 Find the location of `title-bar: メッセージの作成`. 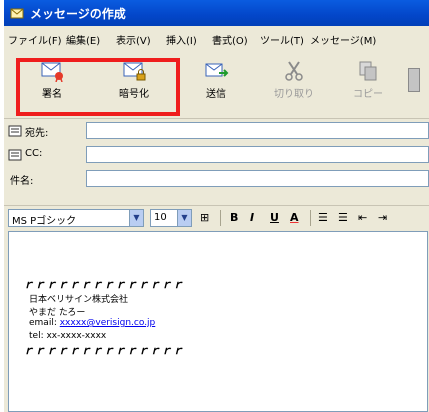

title-bar: メッセージの作成 is located at coordinates (216, 13).